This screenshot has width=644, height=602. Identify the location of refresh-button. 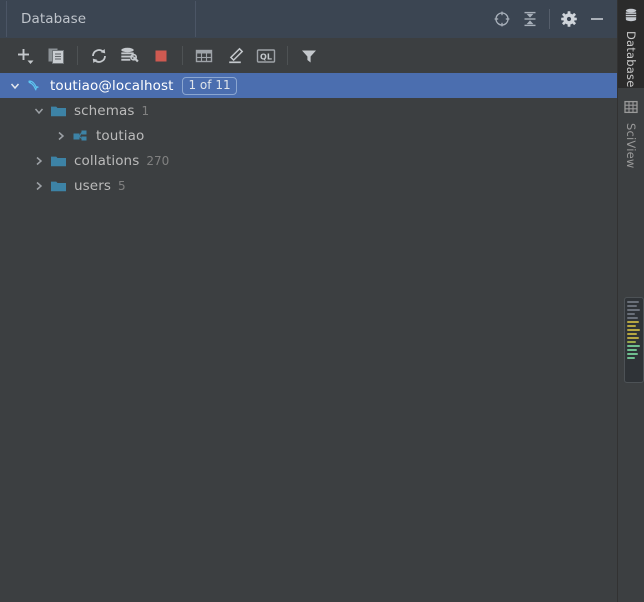
(99, 56).